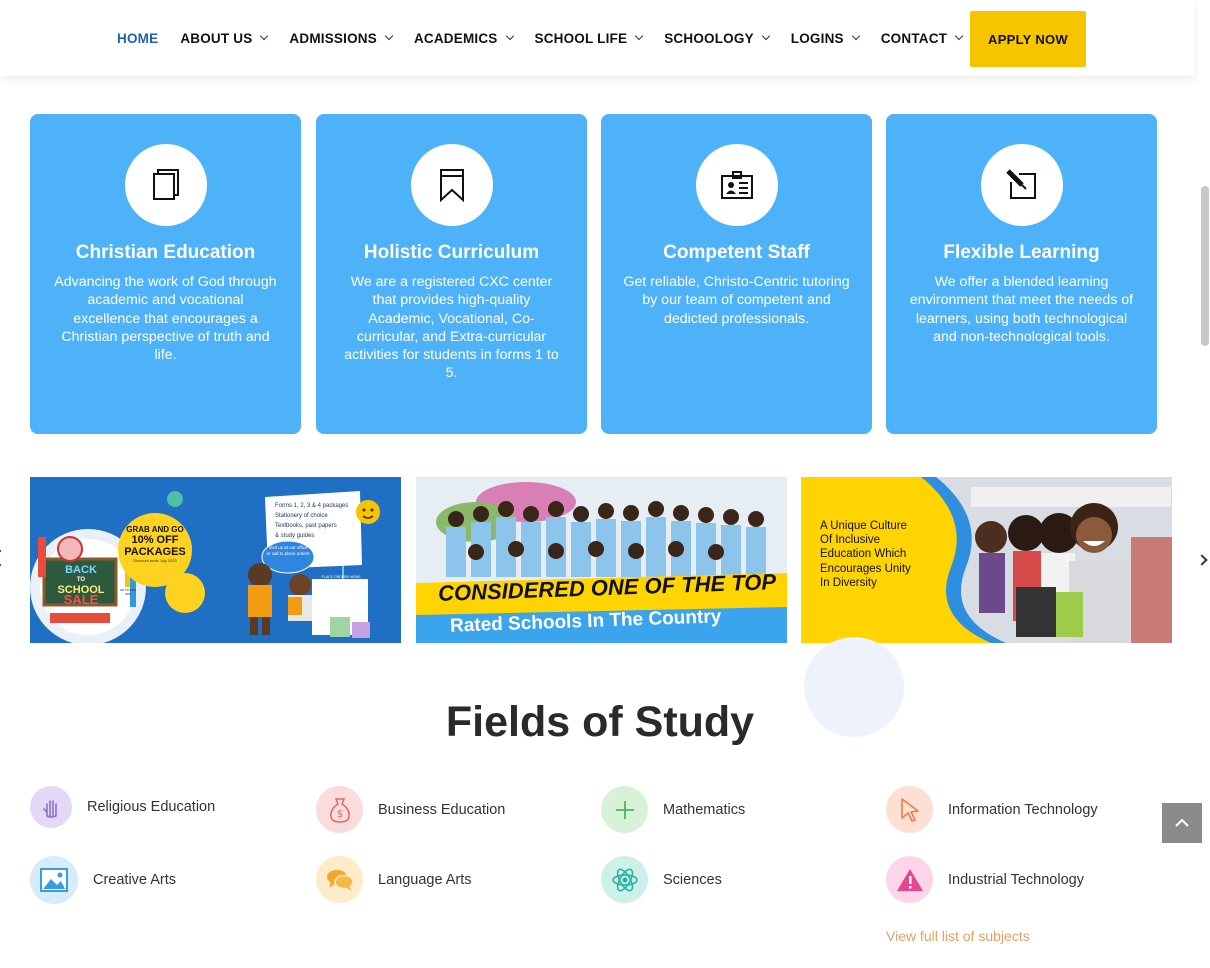 The height and width of the screenshot is (968, 1210). I want to click on warning-icon, so click(909, 879).